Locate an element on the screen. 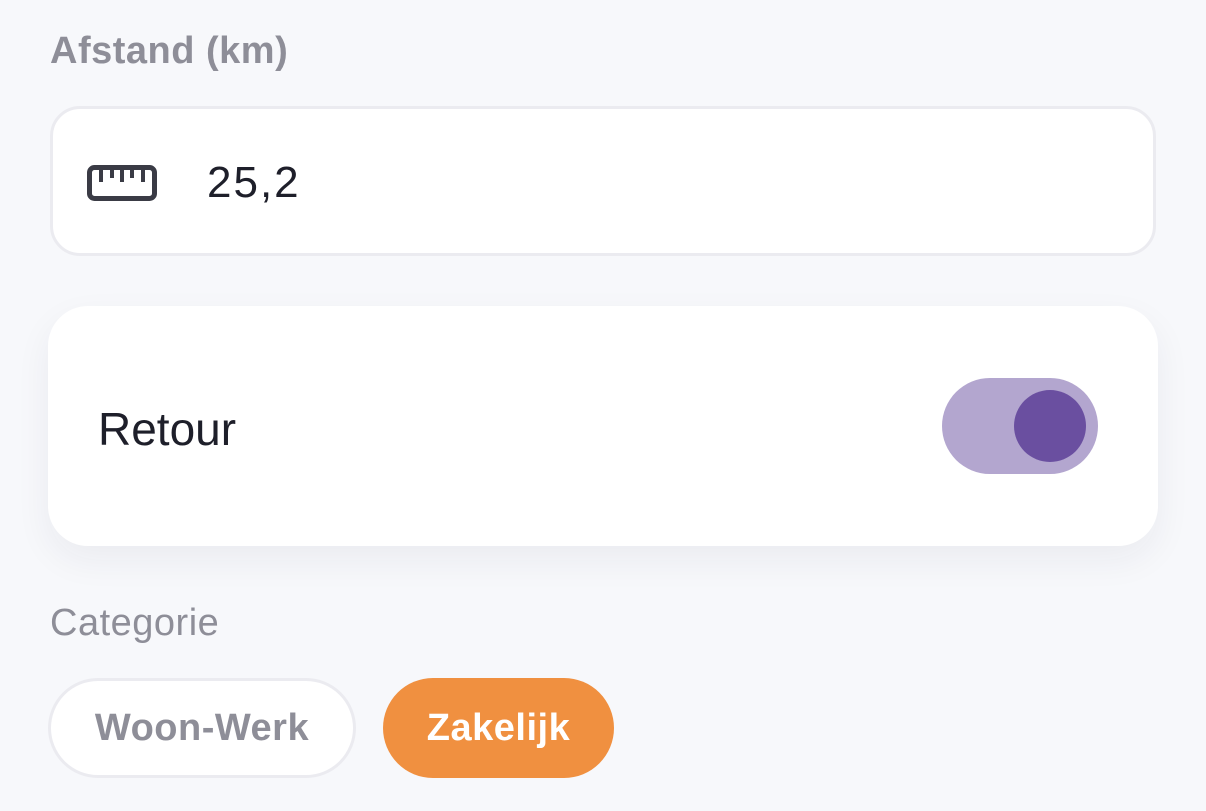 The width and height of the screenshot is (1206, 811). ruler-icon is located at coordinates (122, 183).